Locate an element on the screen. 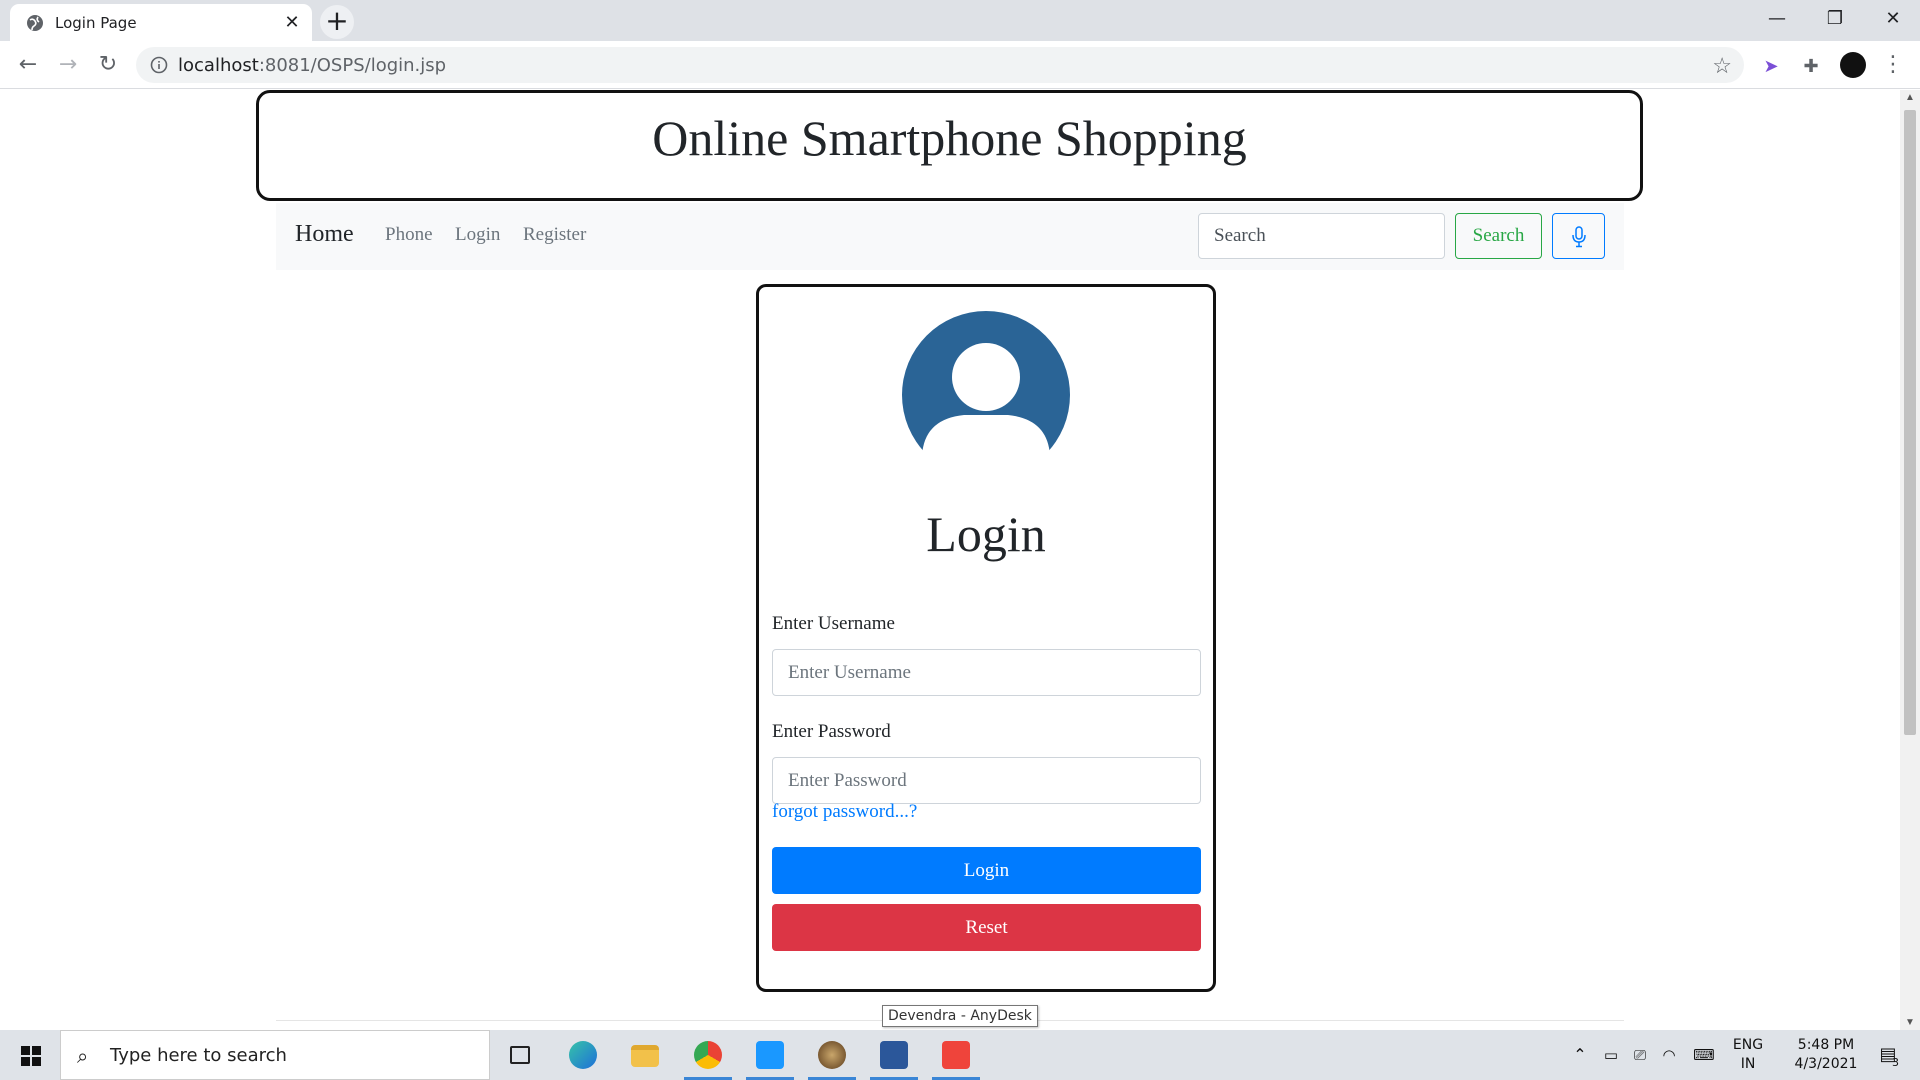  edge-icon is located at coordinates (583, 1055).